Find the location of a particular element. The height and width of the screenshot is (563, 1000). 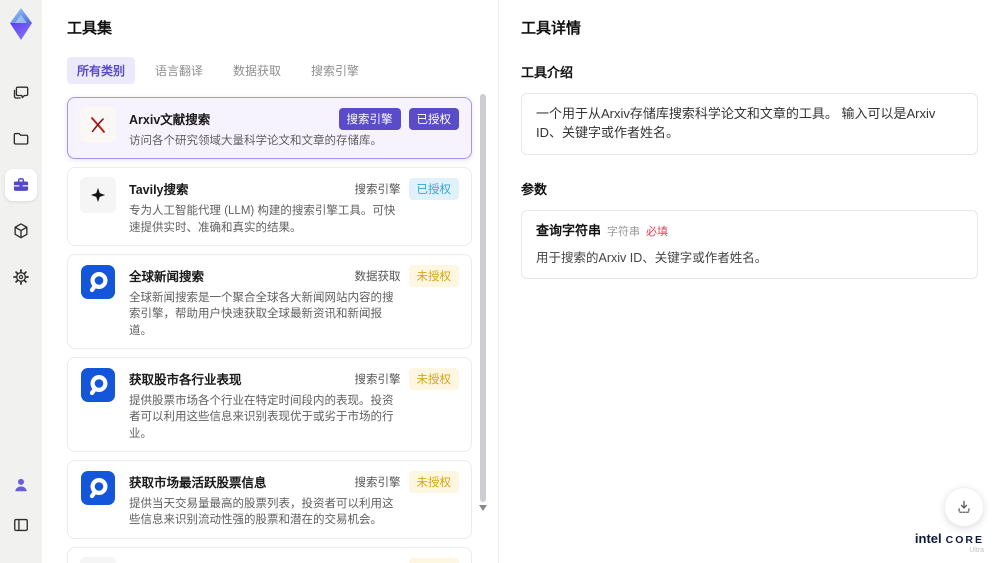

sidebar-item-models is located at coordinates (21, 231).